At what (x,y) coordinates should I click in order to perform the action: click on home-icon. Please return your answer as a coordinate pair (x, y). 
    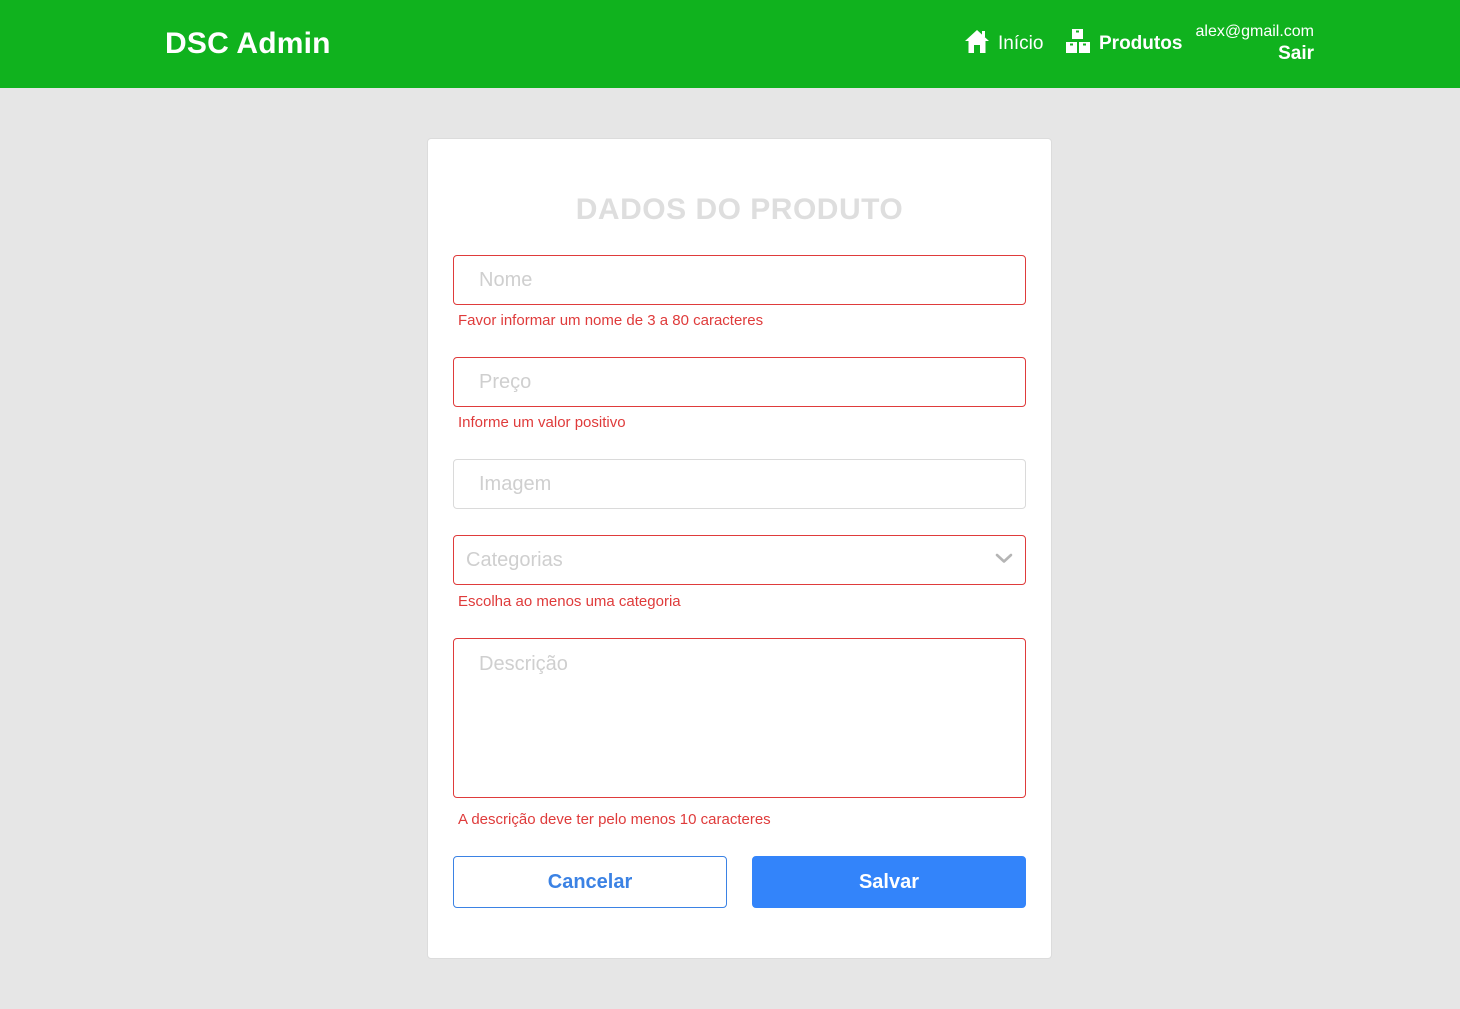
    Looking at the image, I should click on (977, 44).